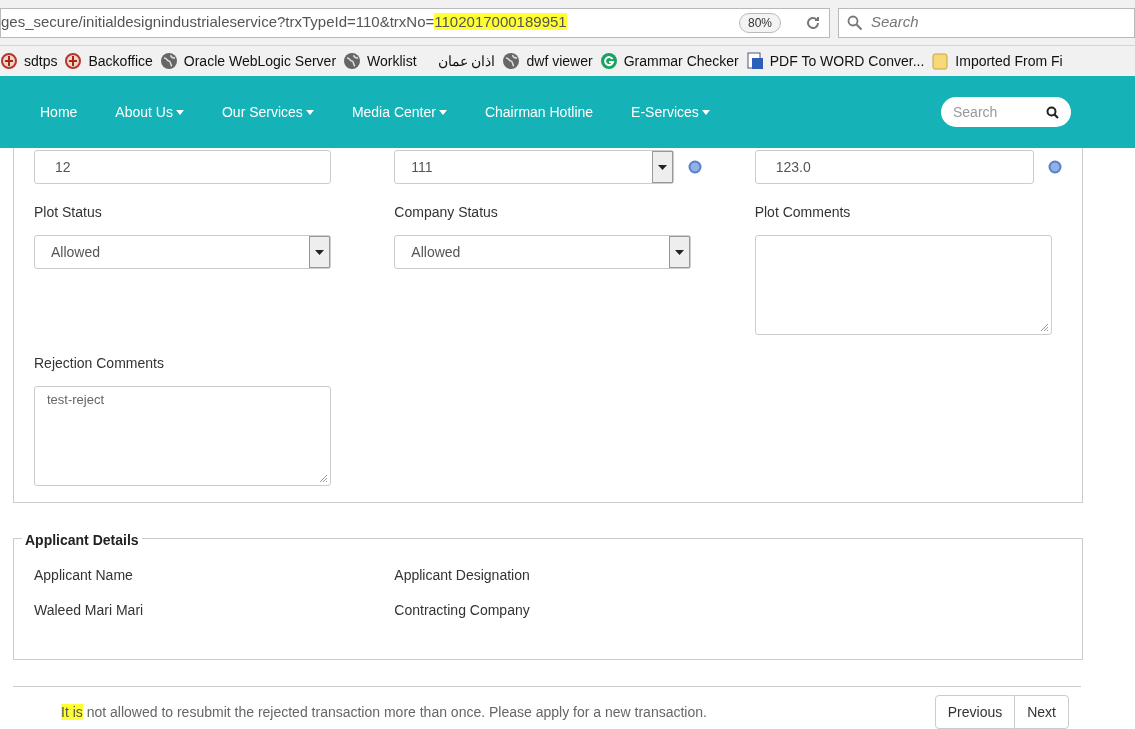 The width and height of the screenshot is (1135, 729). I want to click on text-area: test-reject, so click(182, 436).